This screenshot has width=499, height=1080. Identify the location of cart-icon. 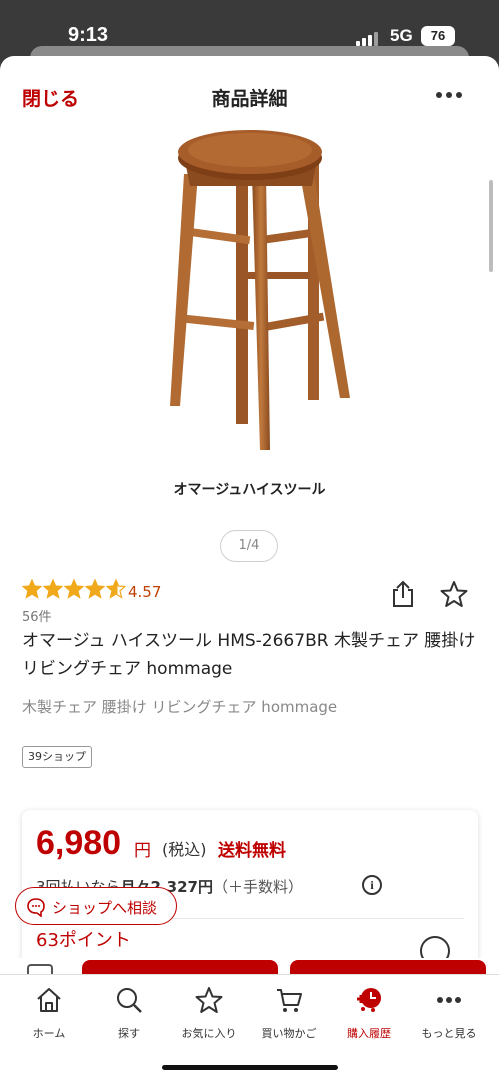
(289, 1000).